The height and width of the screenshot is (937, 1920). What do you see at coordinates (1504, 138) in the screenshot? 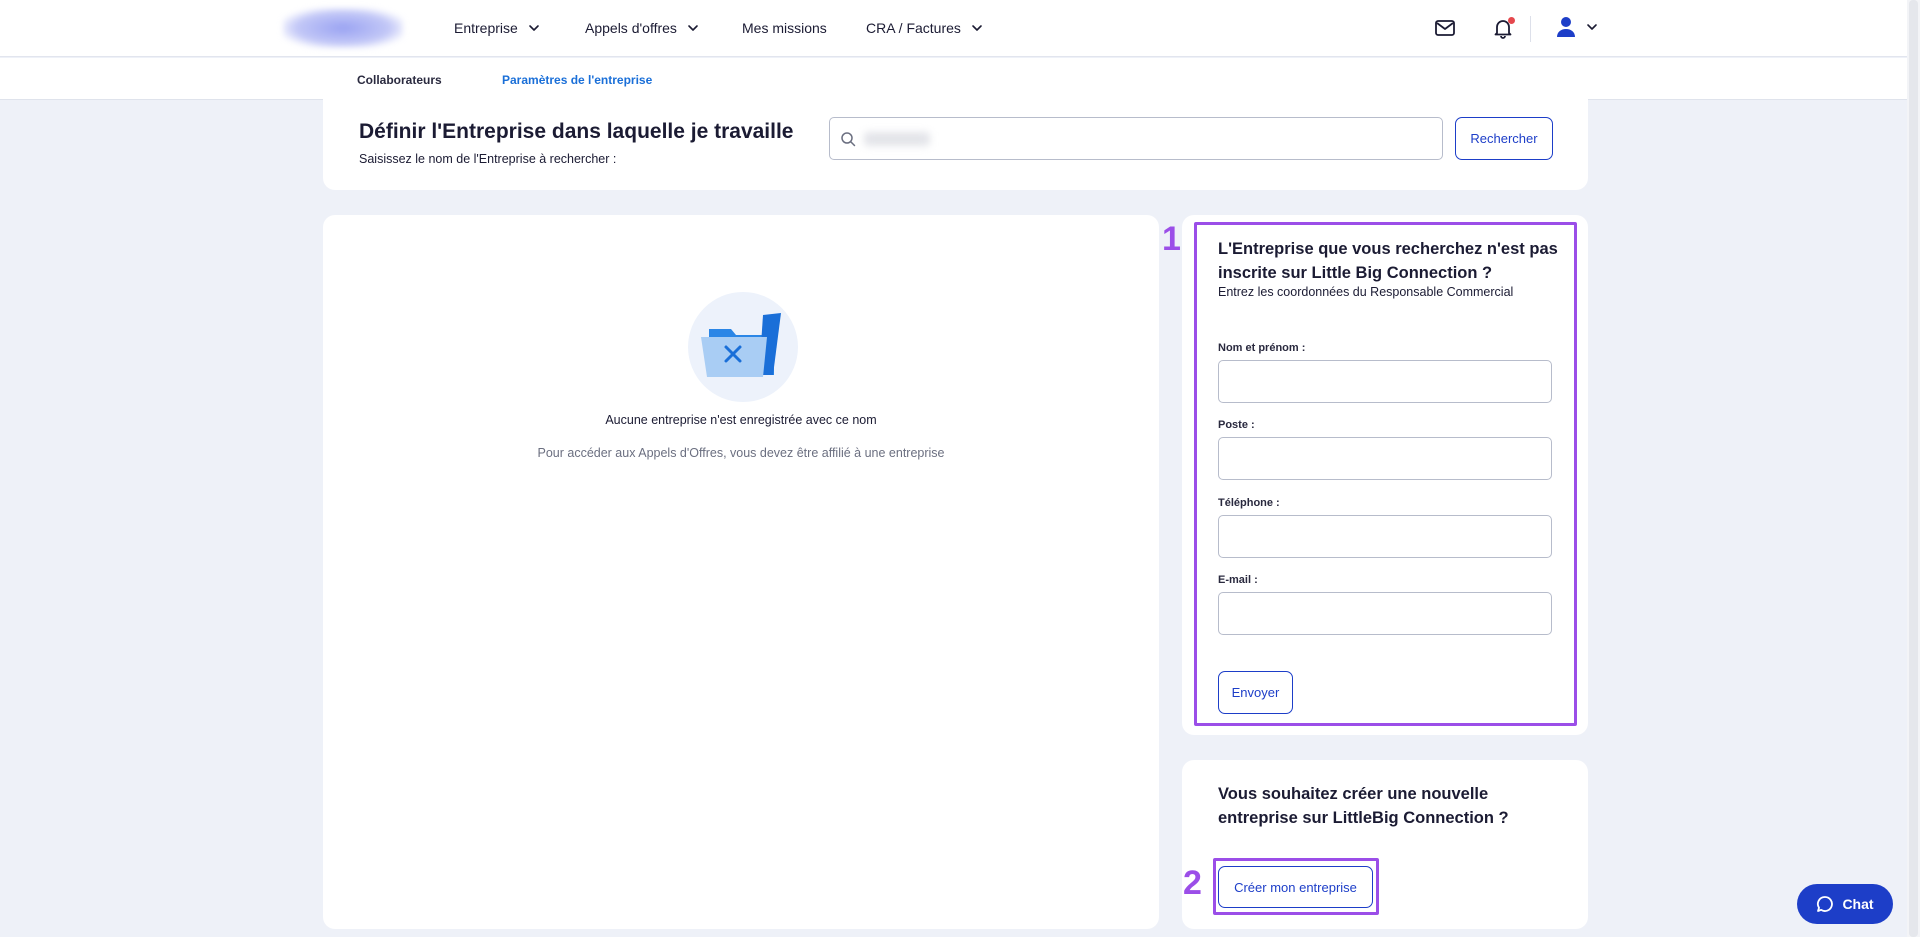
I see `search-button: Rechercher` at bounding box center [1504, 138].